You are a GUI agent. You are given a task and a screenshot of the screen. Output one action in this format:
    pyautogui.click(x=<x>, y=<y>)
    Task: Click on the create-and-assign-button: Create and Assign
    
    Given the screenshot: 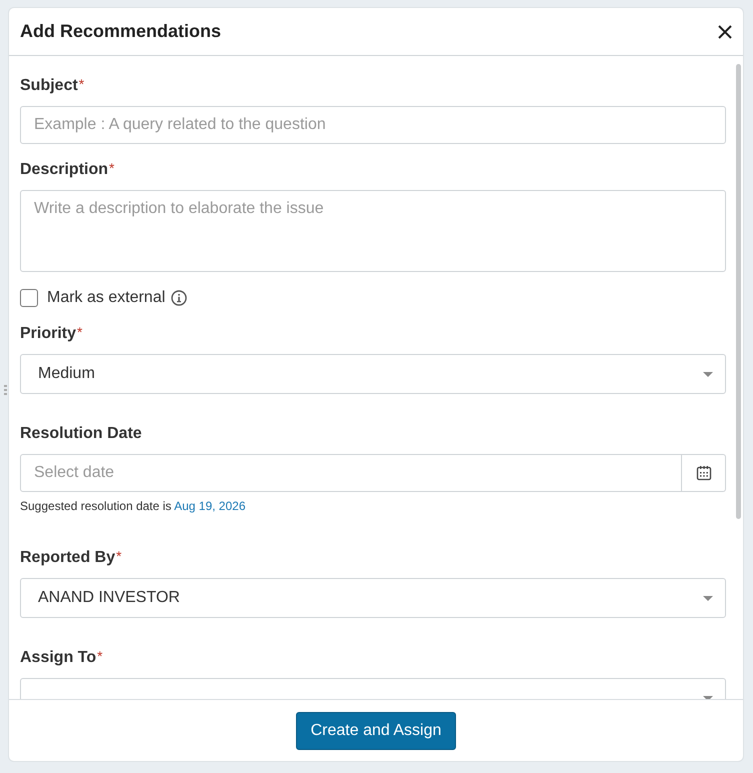 What is the action you would take?
    pyautogui.click(x=376, y=731)
    